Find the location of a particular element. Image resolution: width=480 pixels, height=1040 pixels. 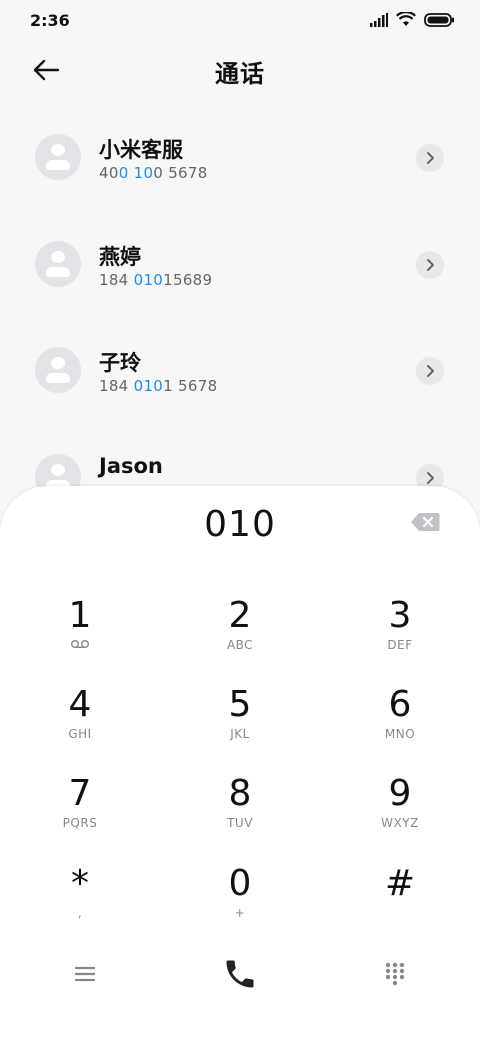

dial-key-8: 8 TUV is located at coordinates (240, 814).